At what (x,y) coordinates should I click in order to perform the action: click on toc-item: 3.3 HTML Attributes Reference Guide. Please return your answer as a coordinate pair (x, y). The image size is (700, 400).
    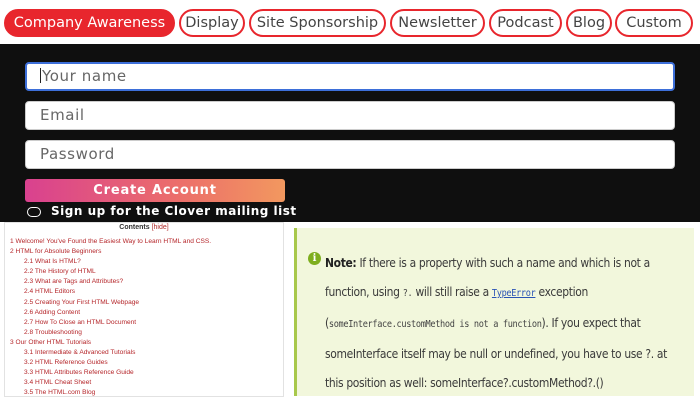
    Looking at the image, I should click on (145, 373).